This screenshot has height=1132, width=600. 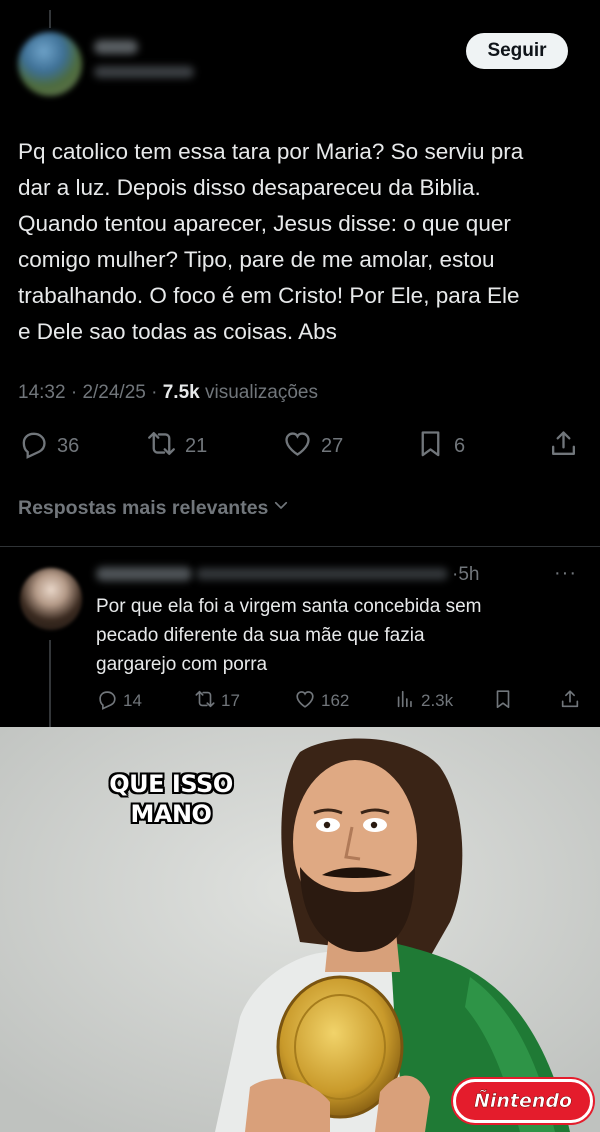 I want to click on bookmark-button: 6, so click(x=440, y=446).